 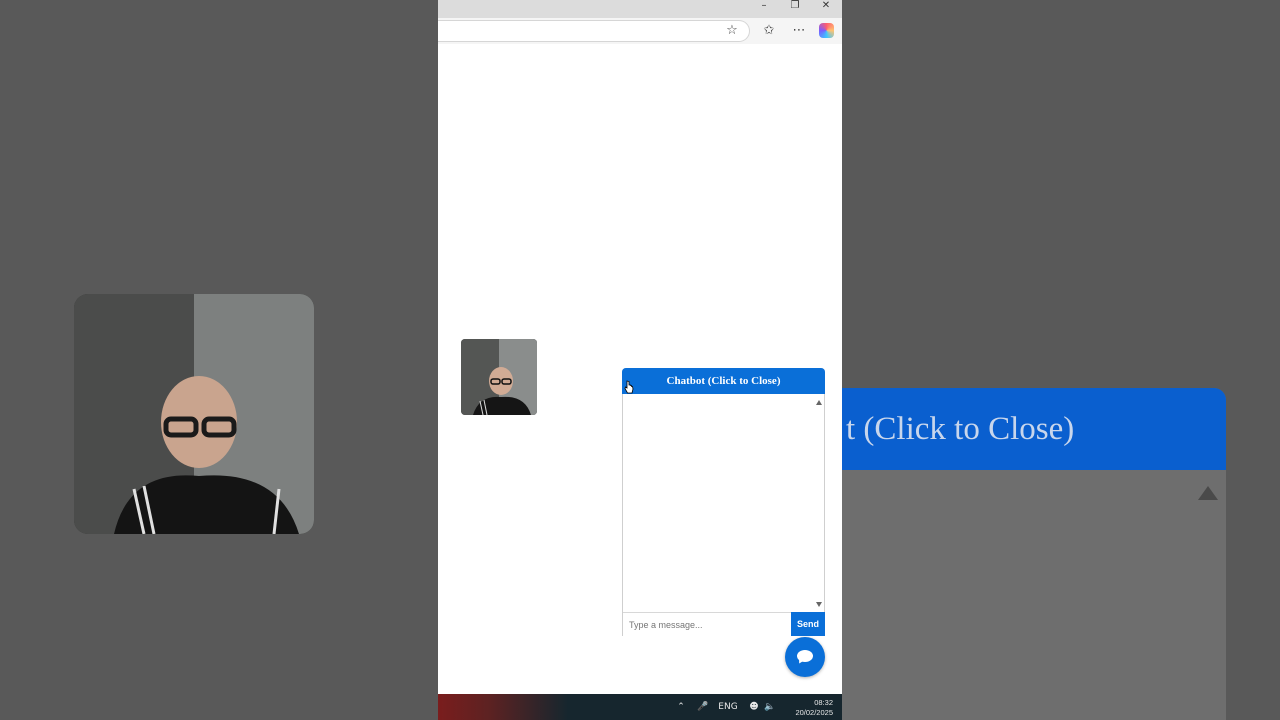 I want to click on taskbar-app-area, so click(x=503, y=707).